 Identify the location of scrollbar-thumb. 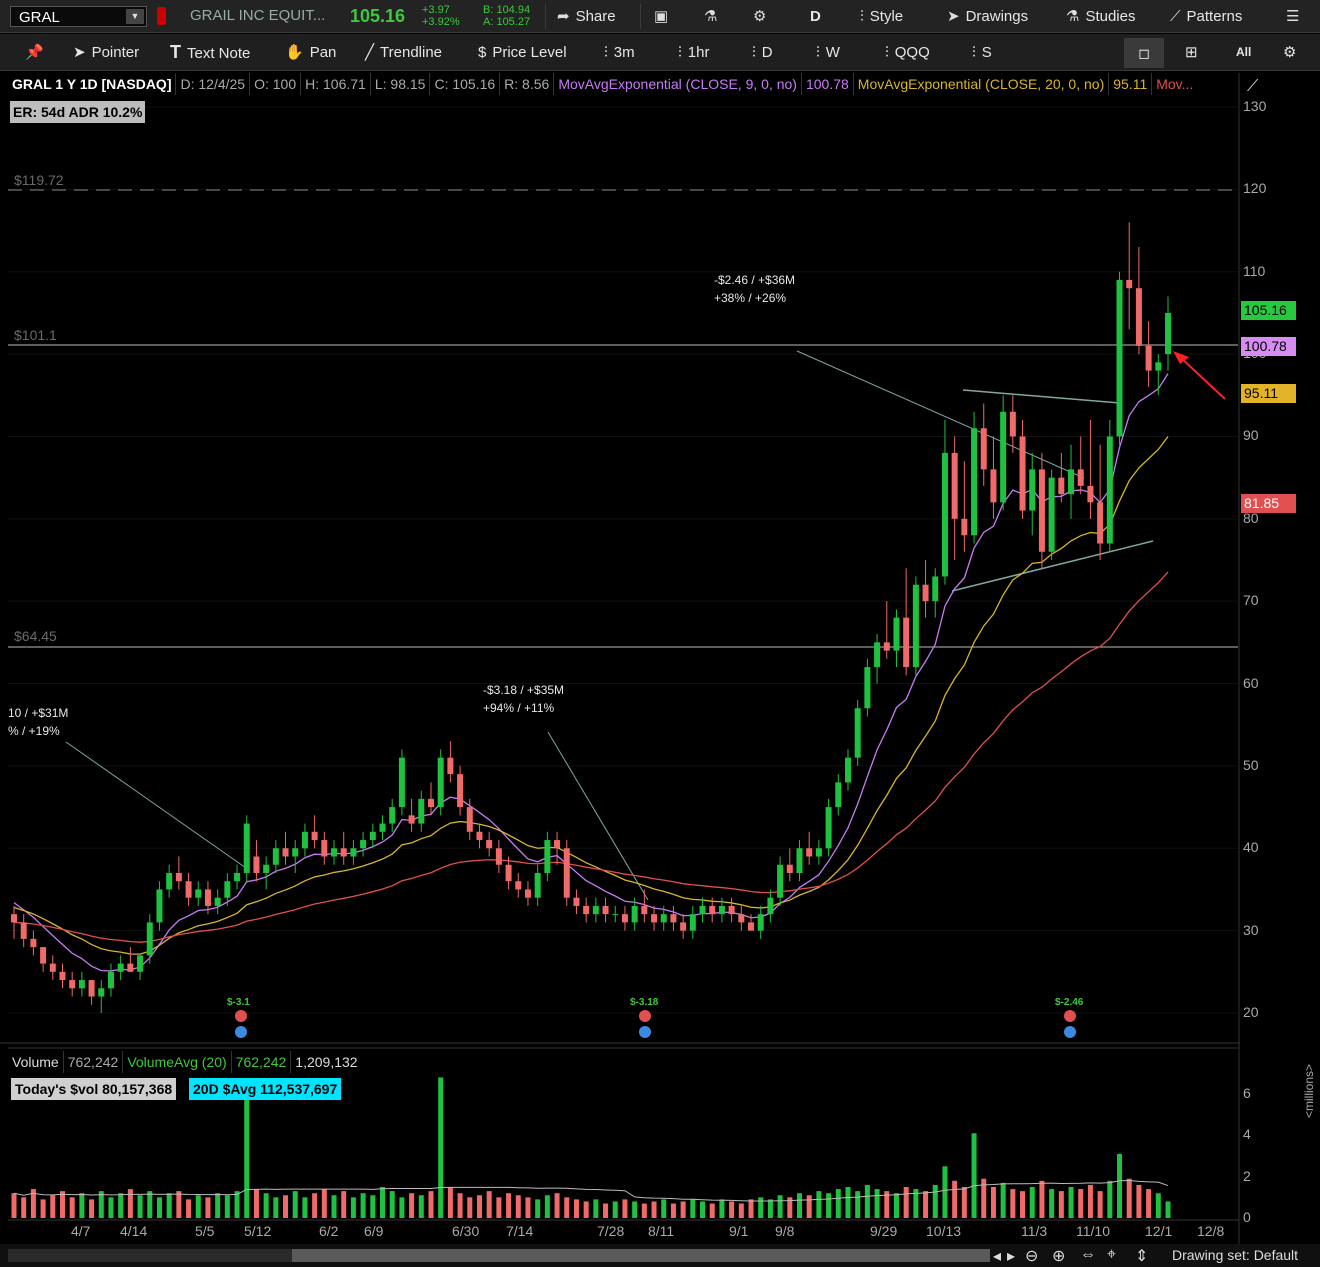
(641, 1255).